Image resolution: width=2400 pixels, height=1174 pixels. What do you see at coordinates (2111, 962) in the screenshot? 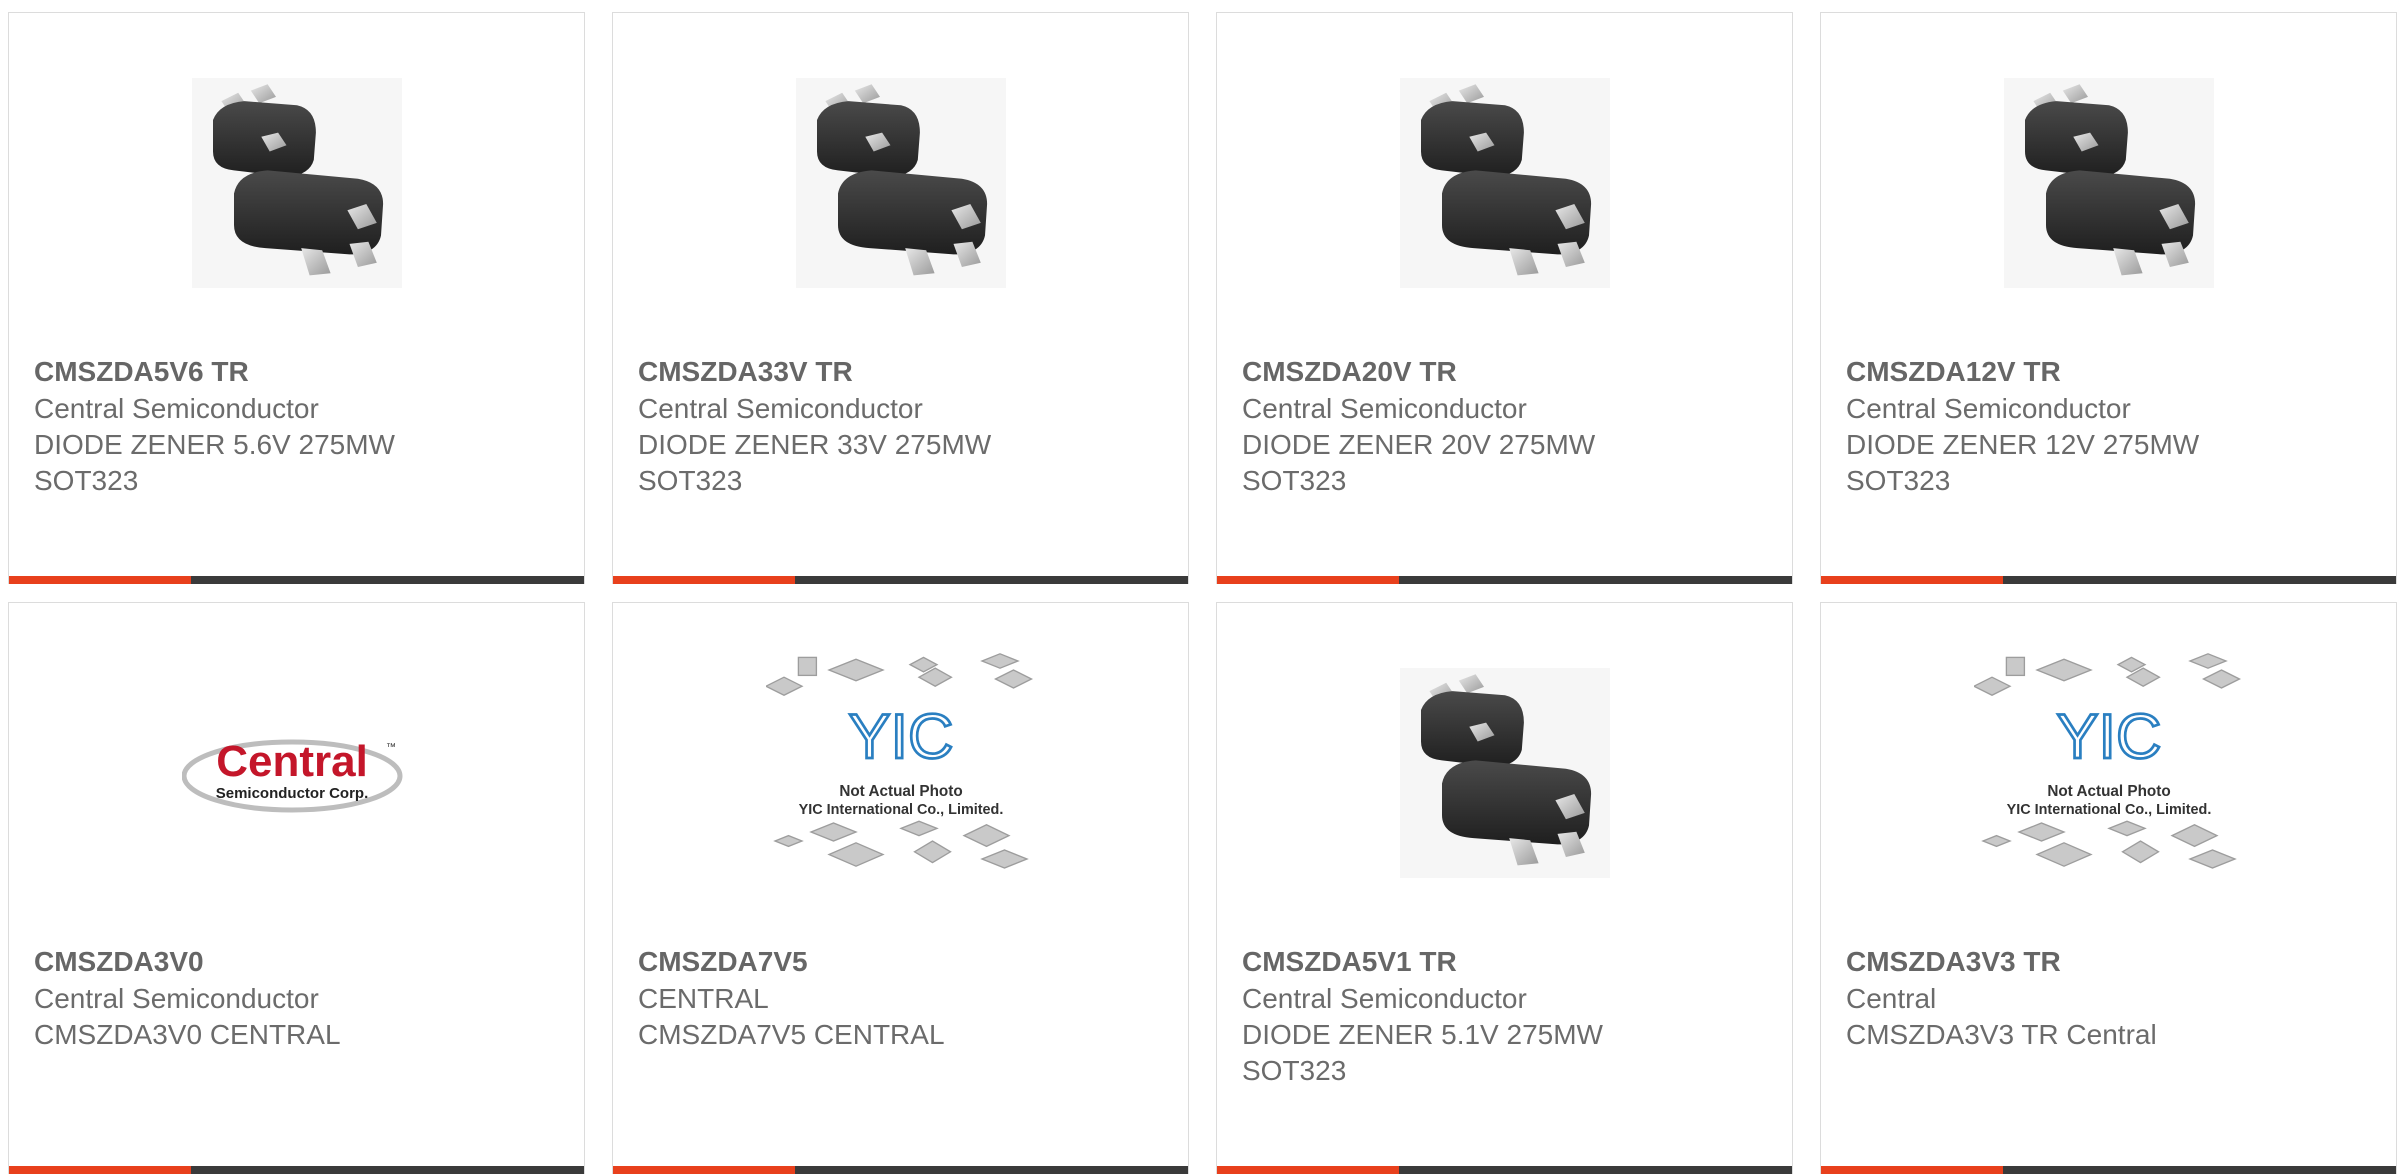
I see `part-number-link: CMSZDA3V3 TR` at bounding box center [2111, 962].